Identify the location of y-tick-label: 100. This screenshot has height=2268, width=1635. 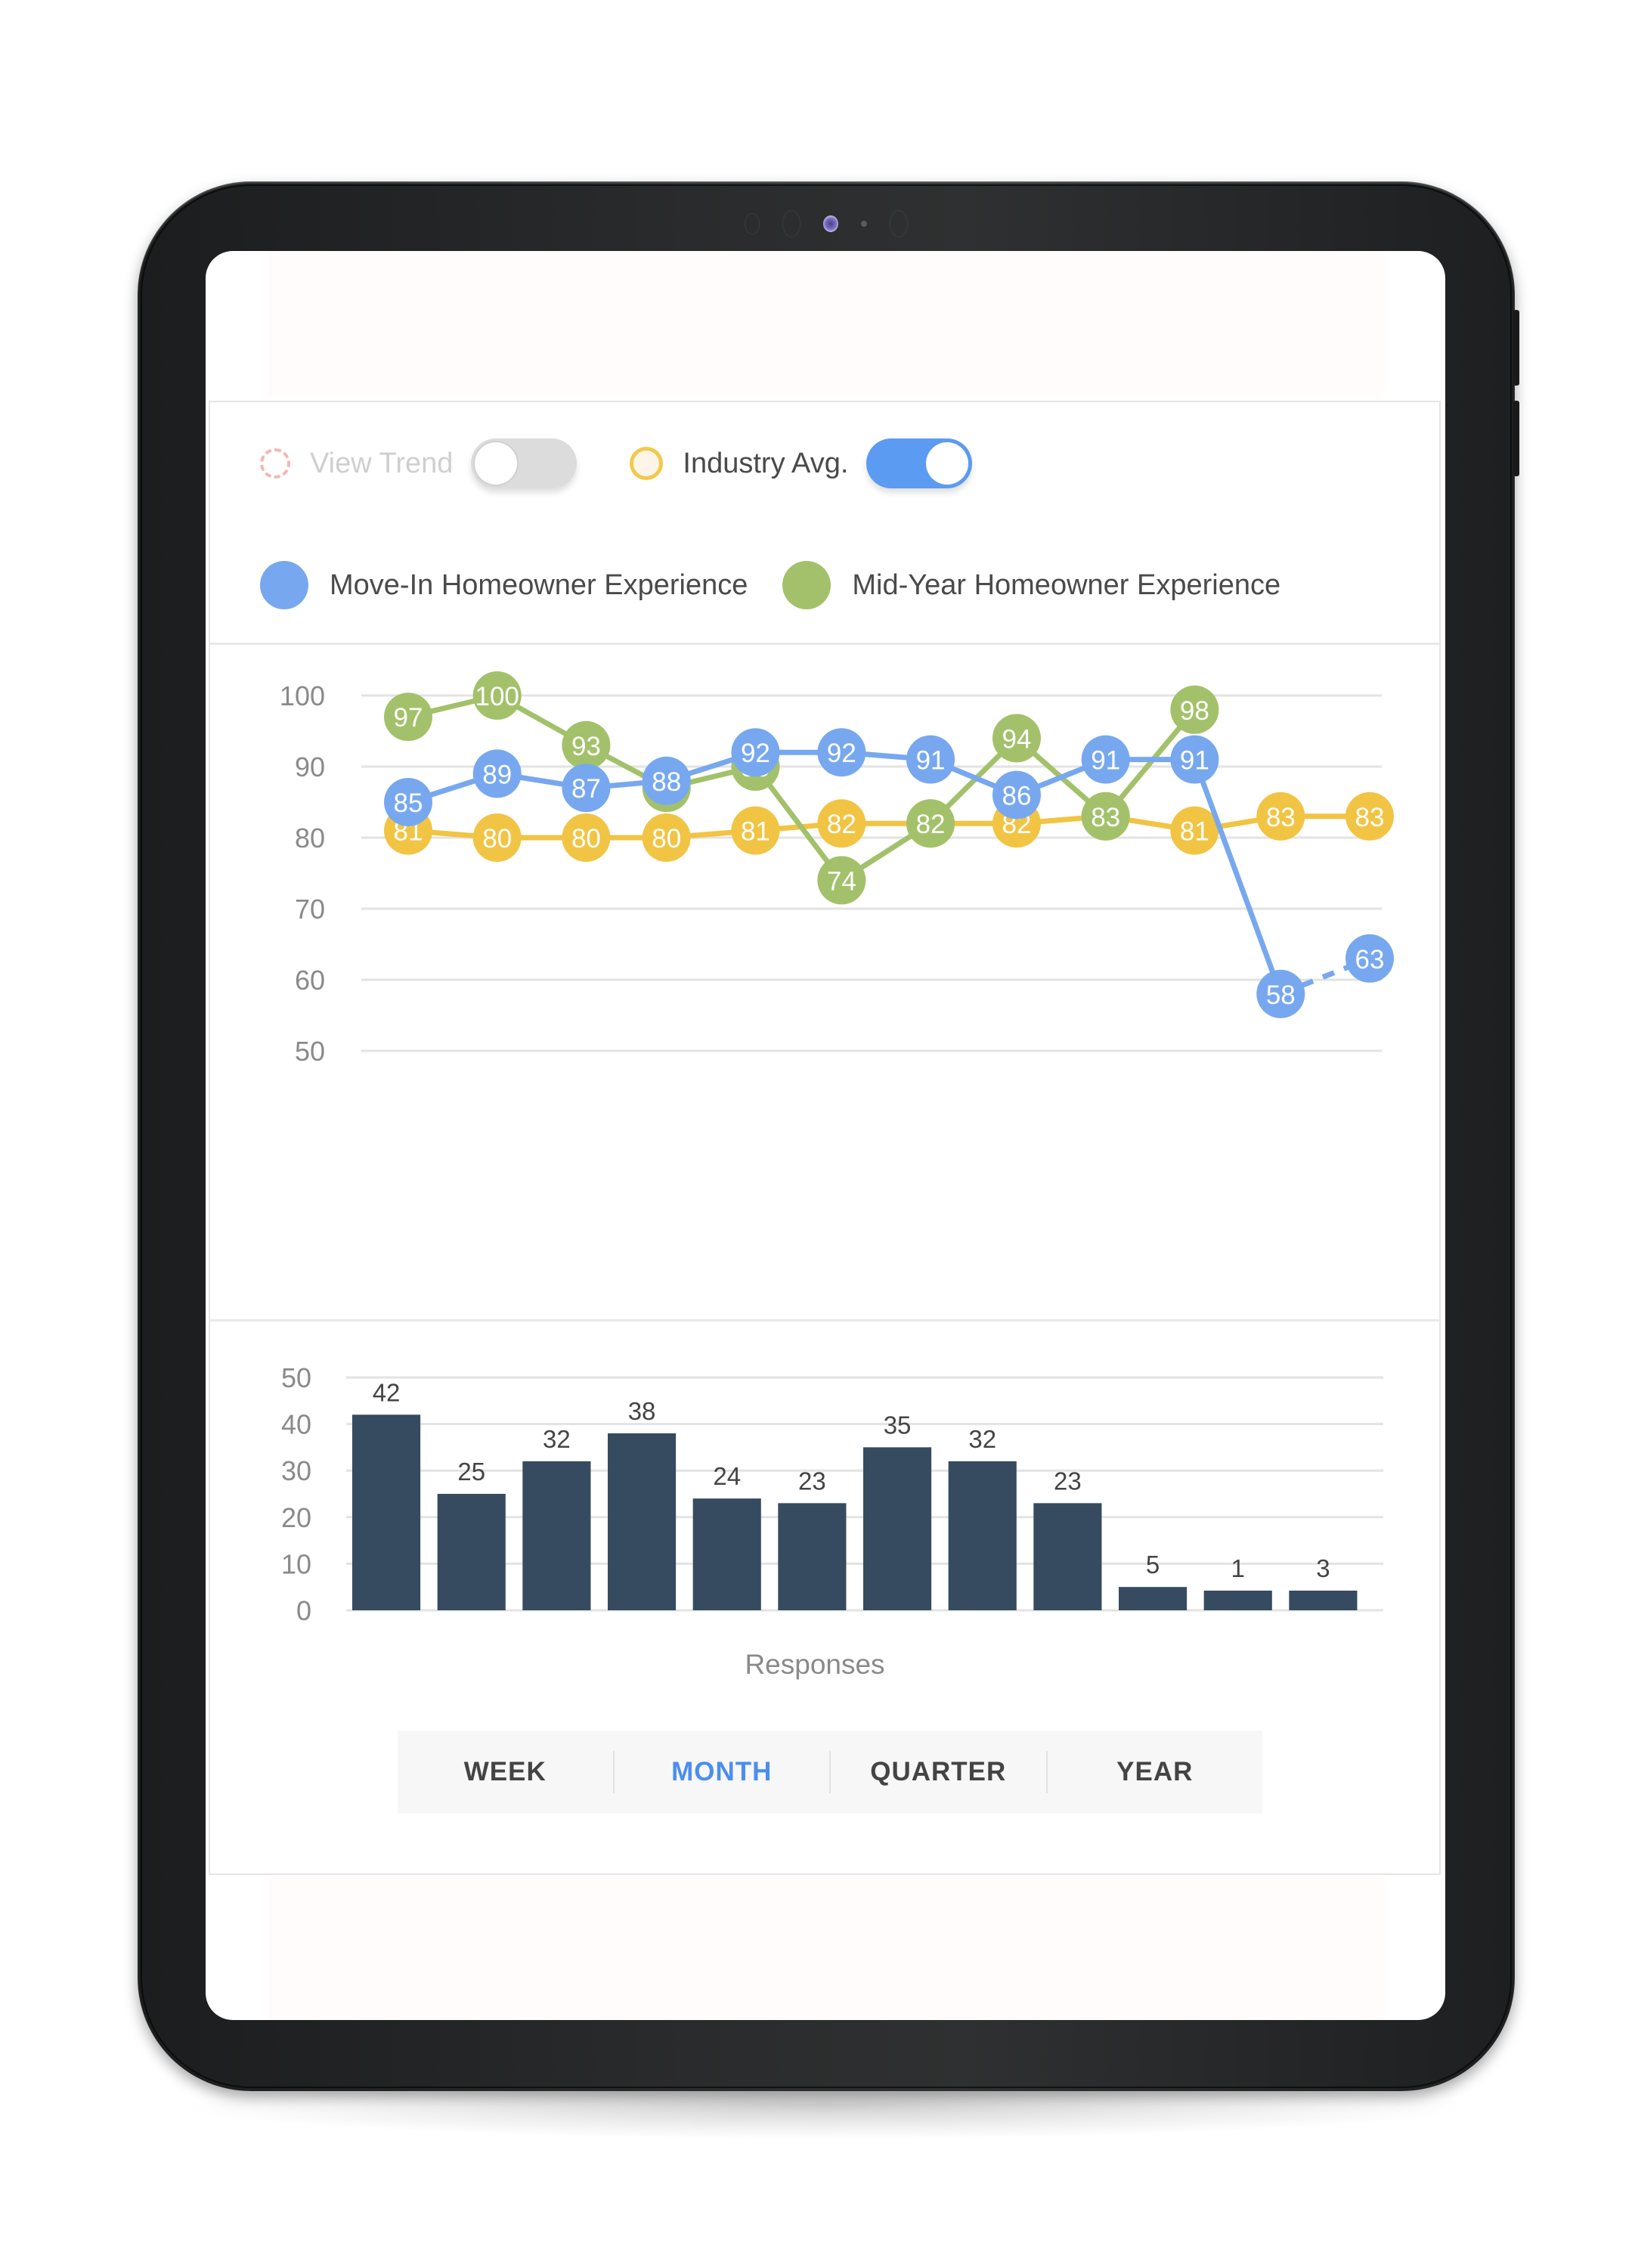
(302, 695).